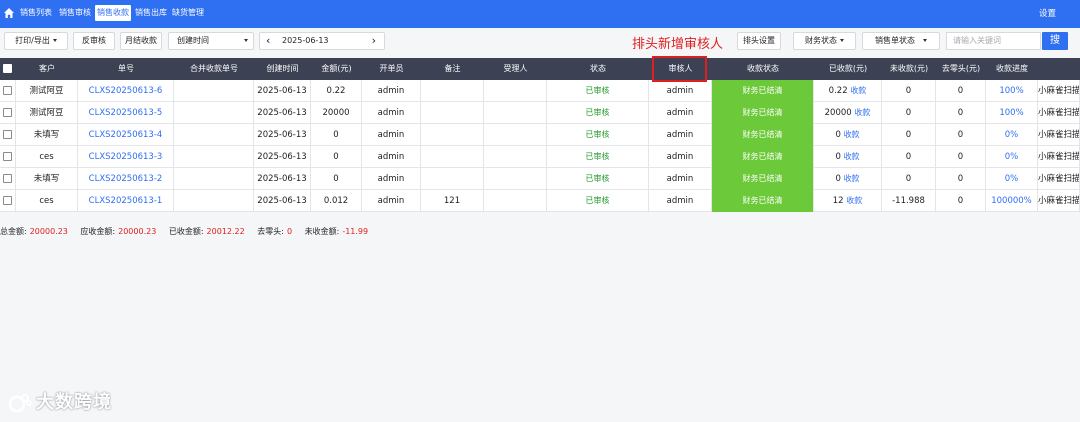 This screenshot has height=422, width=1080. Describe the element at coordinates (214, 135) in the screenshot. I see `cell-merge-no` at that location.